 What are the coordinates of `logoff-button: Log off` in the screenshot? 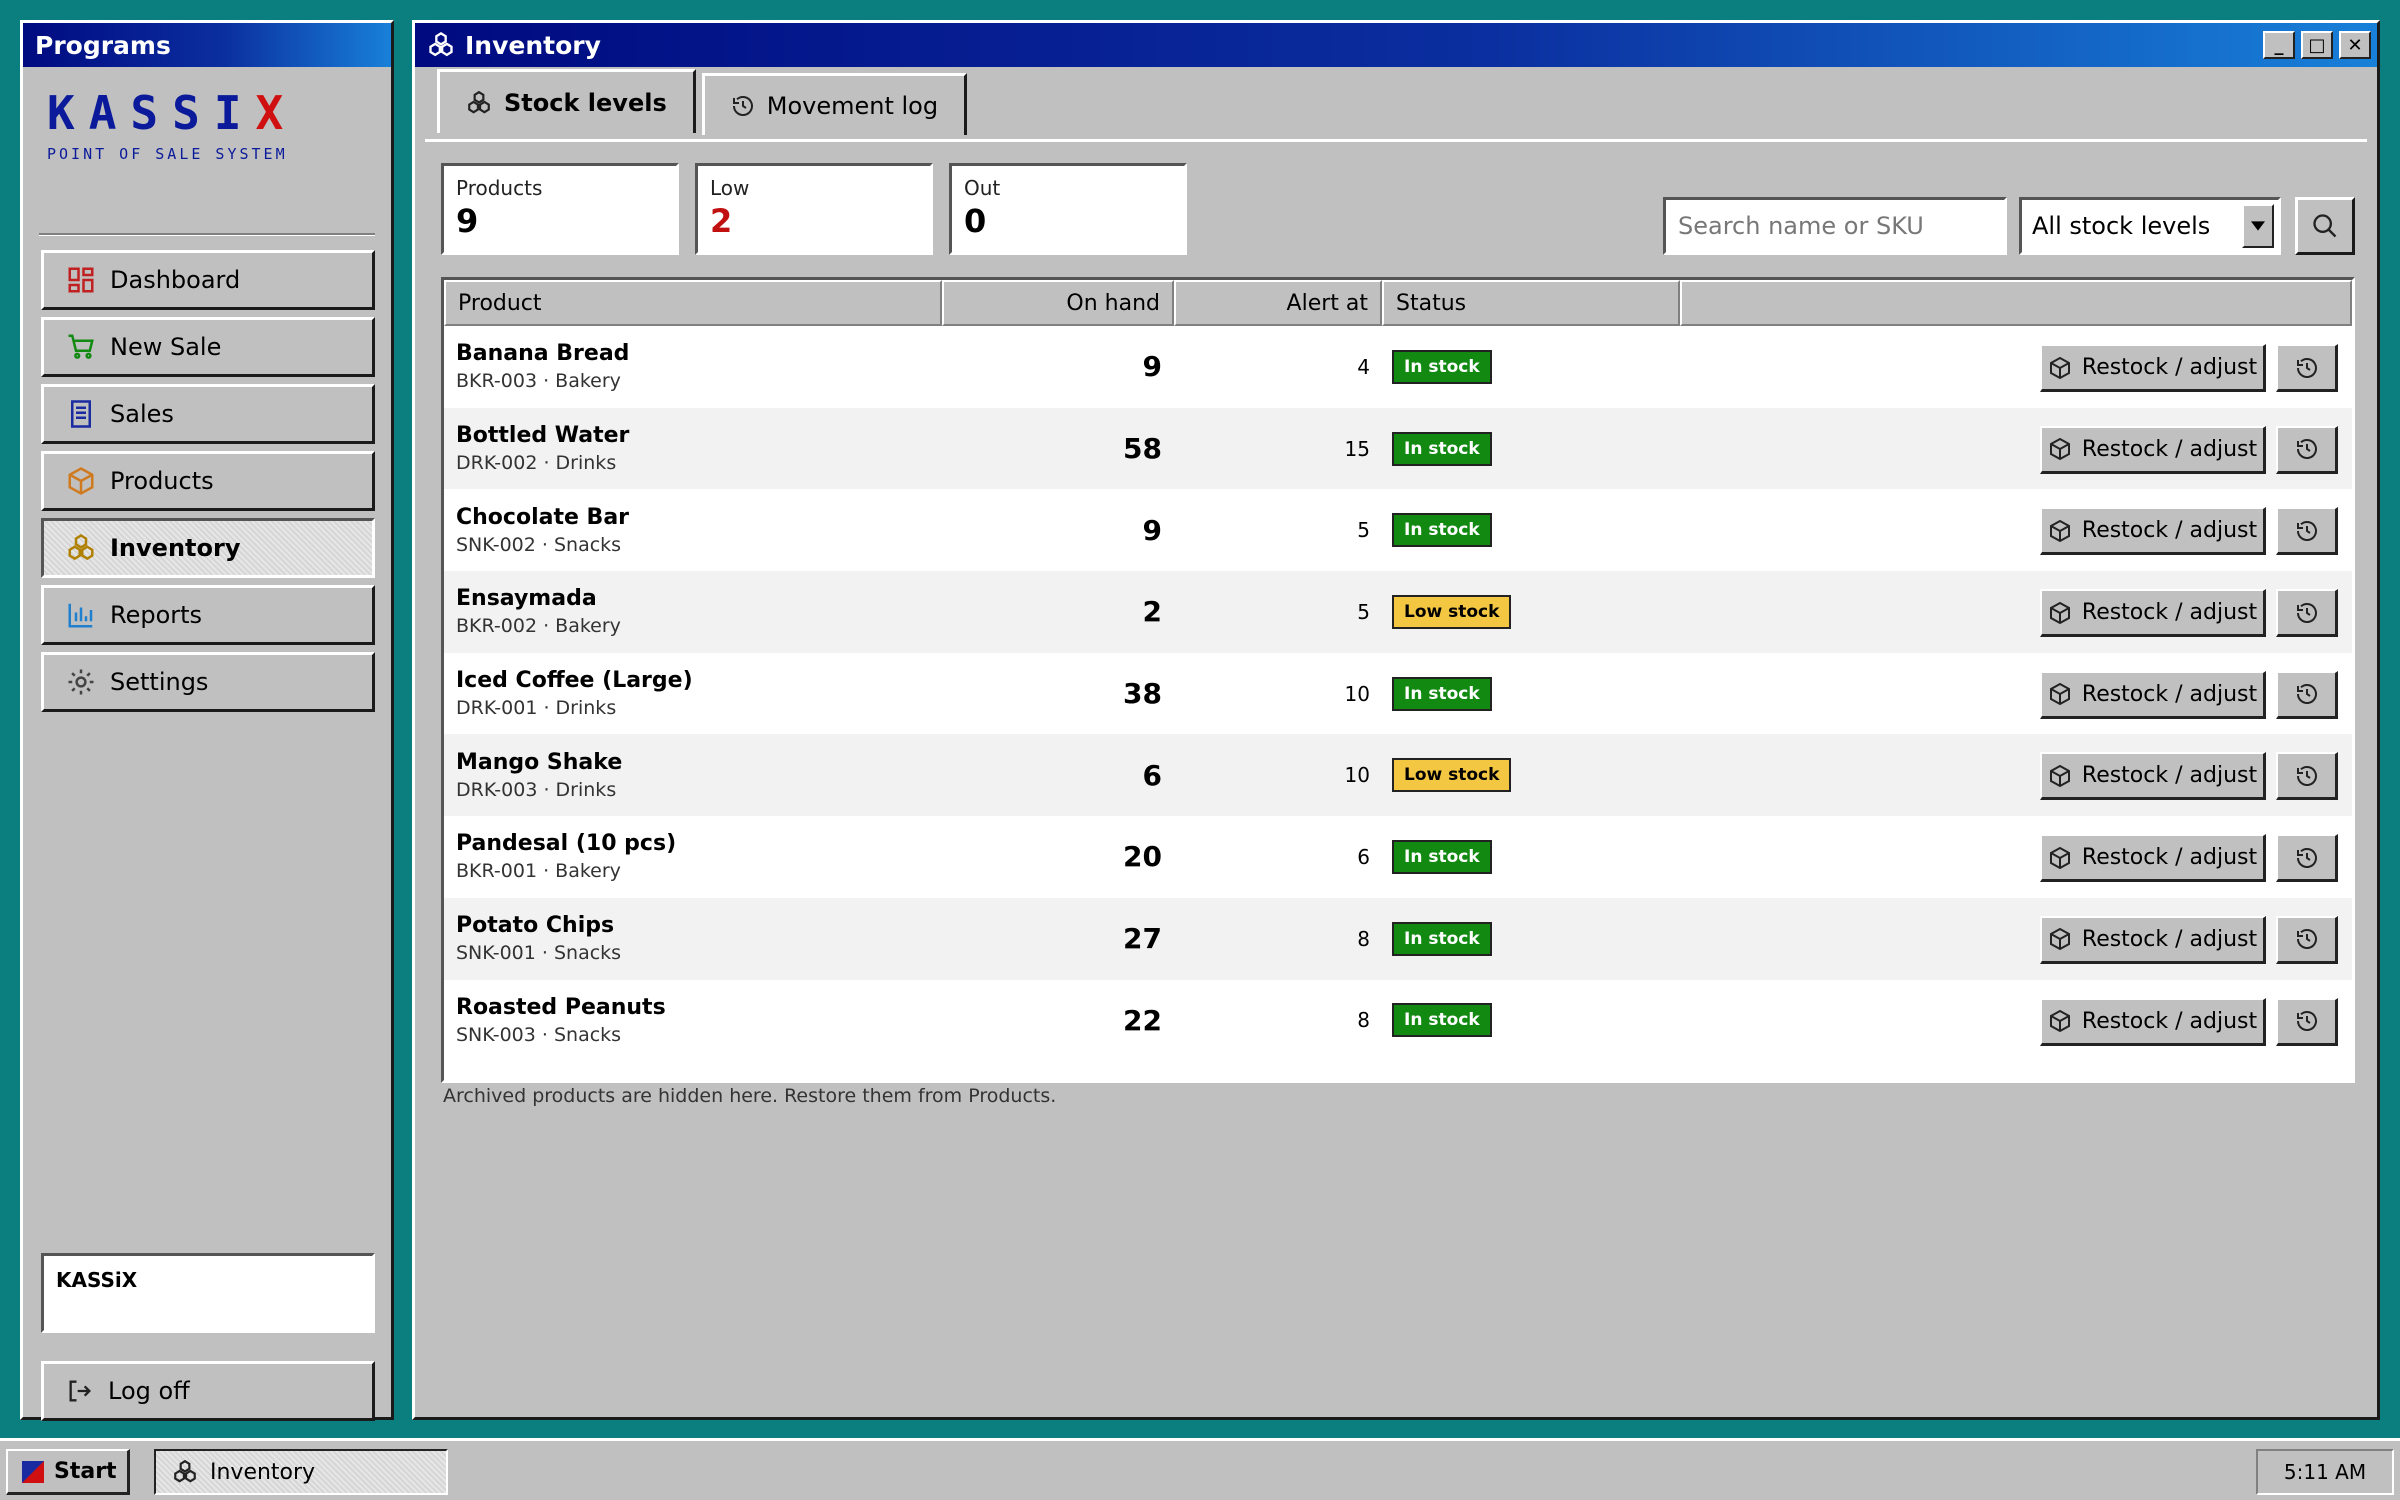 It's located at (208, 1391).